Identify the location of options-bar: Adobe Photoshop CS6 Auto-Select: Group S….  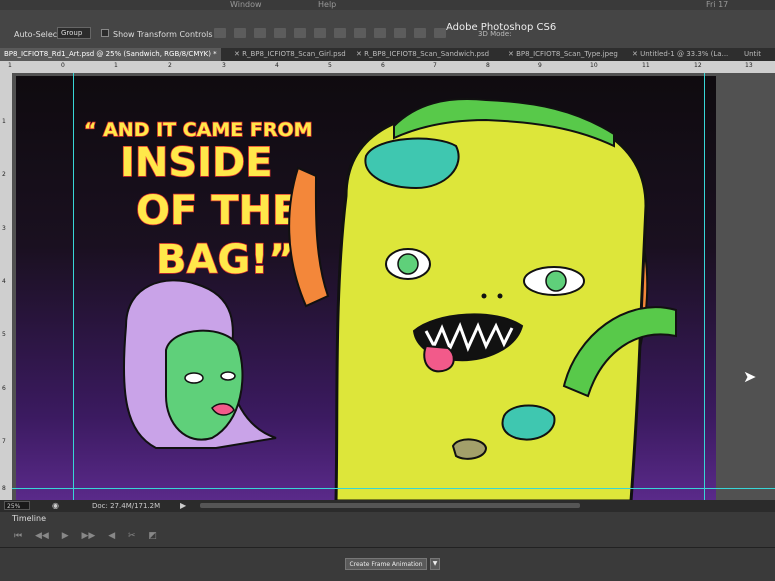
(387, 29).